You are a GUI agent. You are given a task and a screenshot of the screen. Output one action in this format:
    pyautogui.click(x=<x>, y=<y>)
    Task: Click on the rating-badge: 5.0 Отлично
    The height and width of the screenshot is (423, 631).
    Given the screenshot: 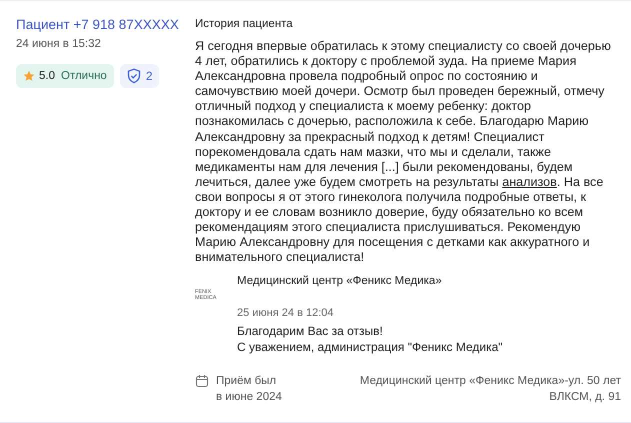 What is the action you would take?
    pyautogui.click(x=65, y=76)
    